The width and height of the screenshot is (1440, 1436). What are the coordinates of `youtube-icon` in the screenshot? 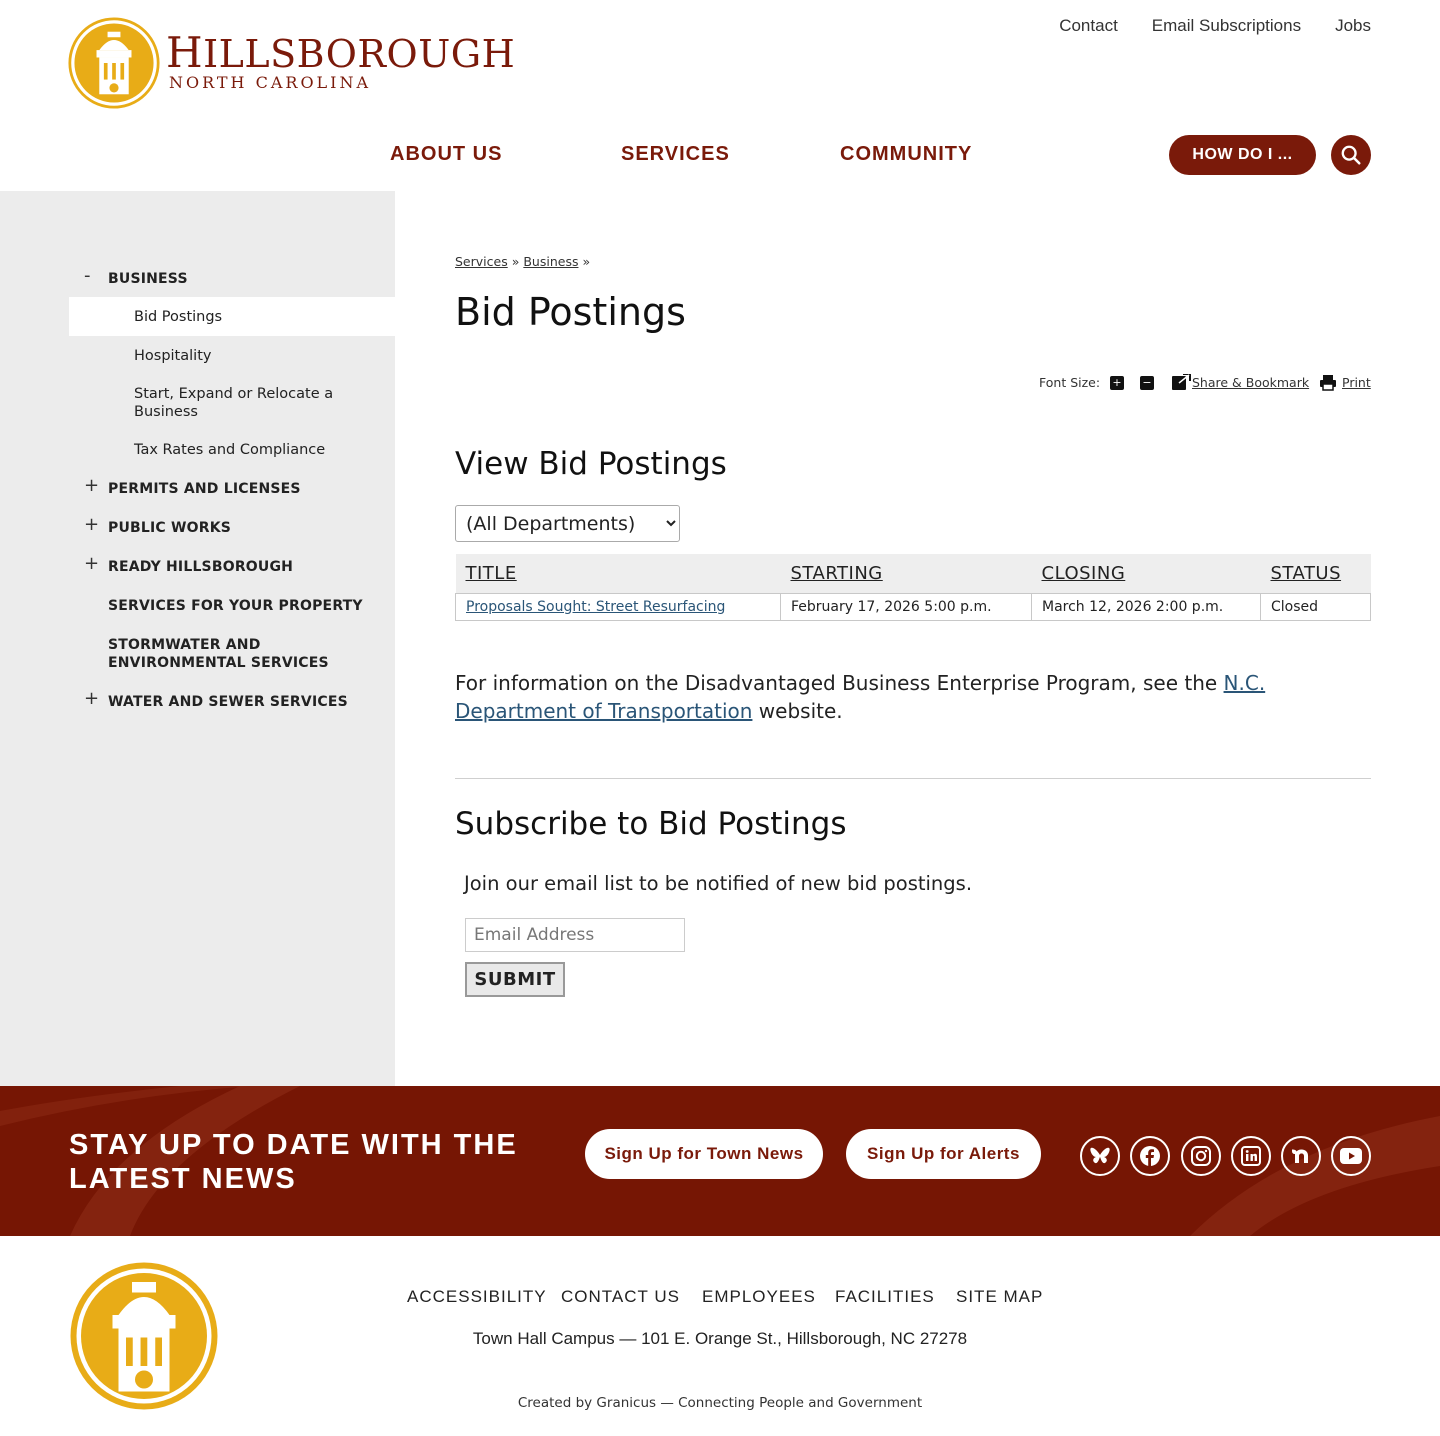 It's located at (1351, 1156).